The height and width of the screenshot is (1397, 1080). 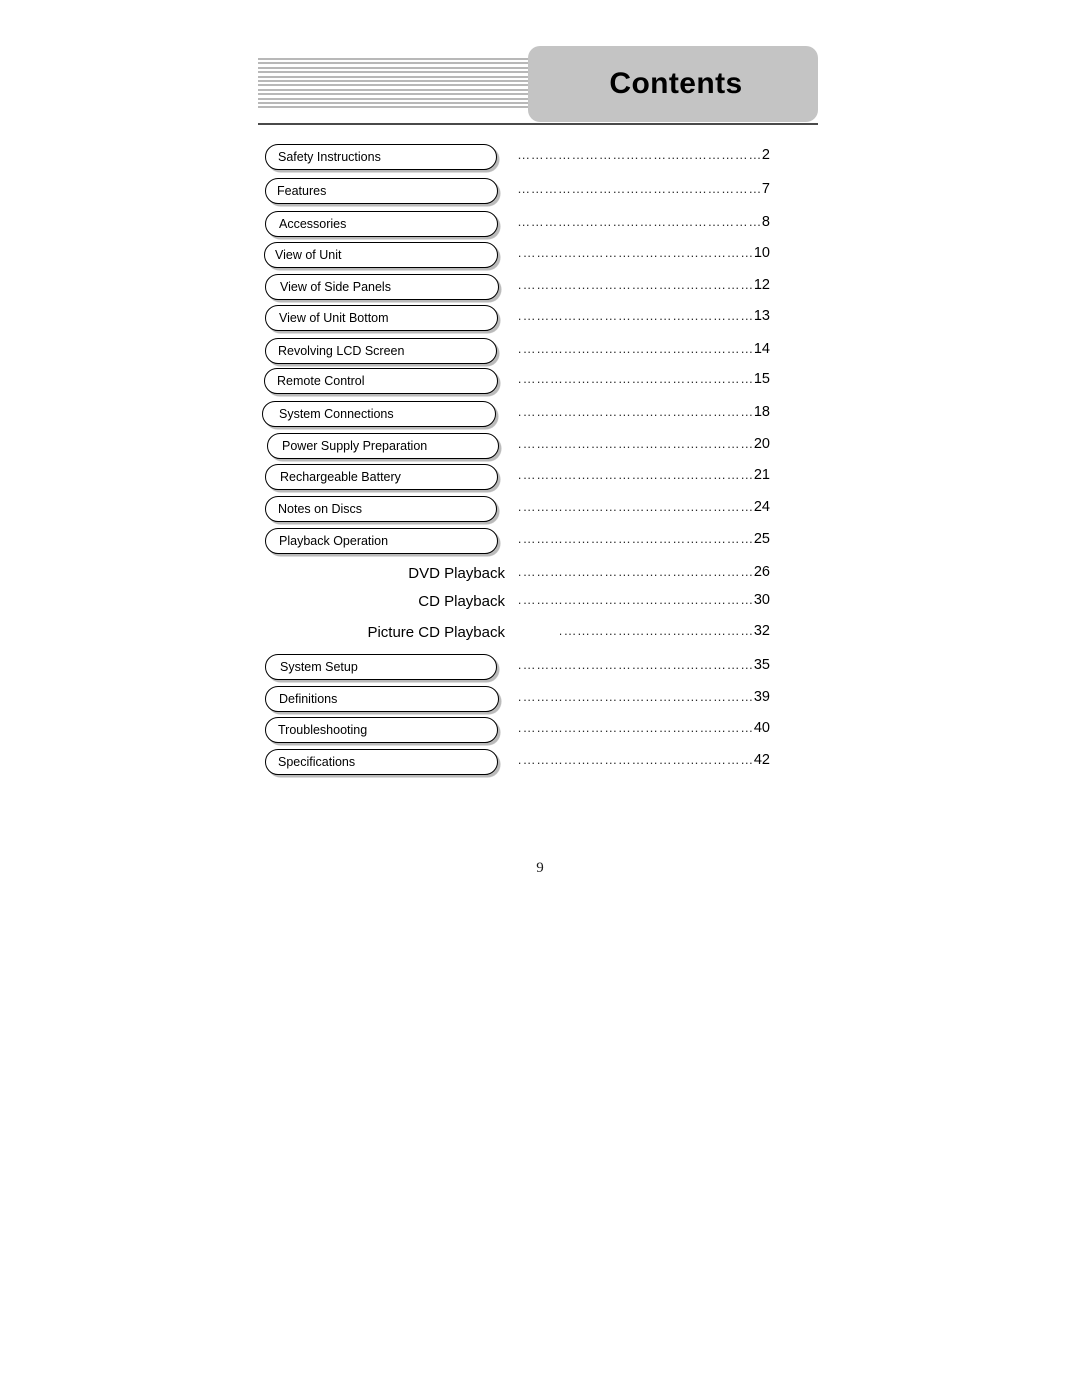 What do you see at coordinates (313, 223) in the screenshot?
I see `toc-entry-label: Accessories` at bounding box center [313, 223].